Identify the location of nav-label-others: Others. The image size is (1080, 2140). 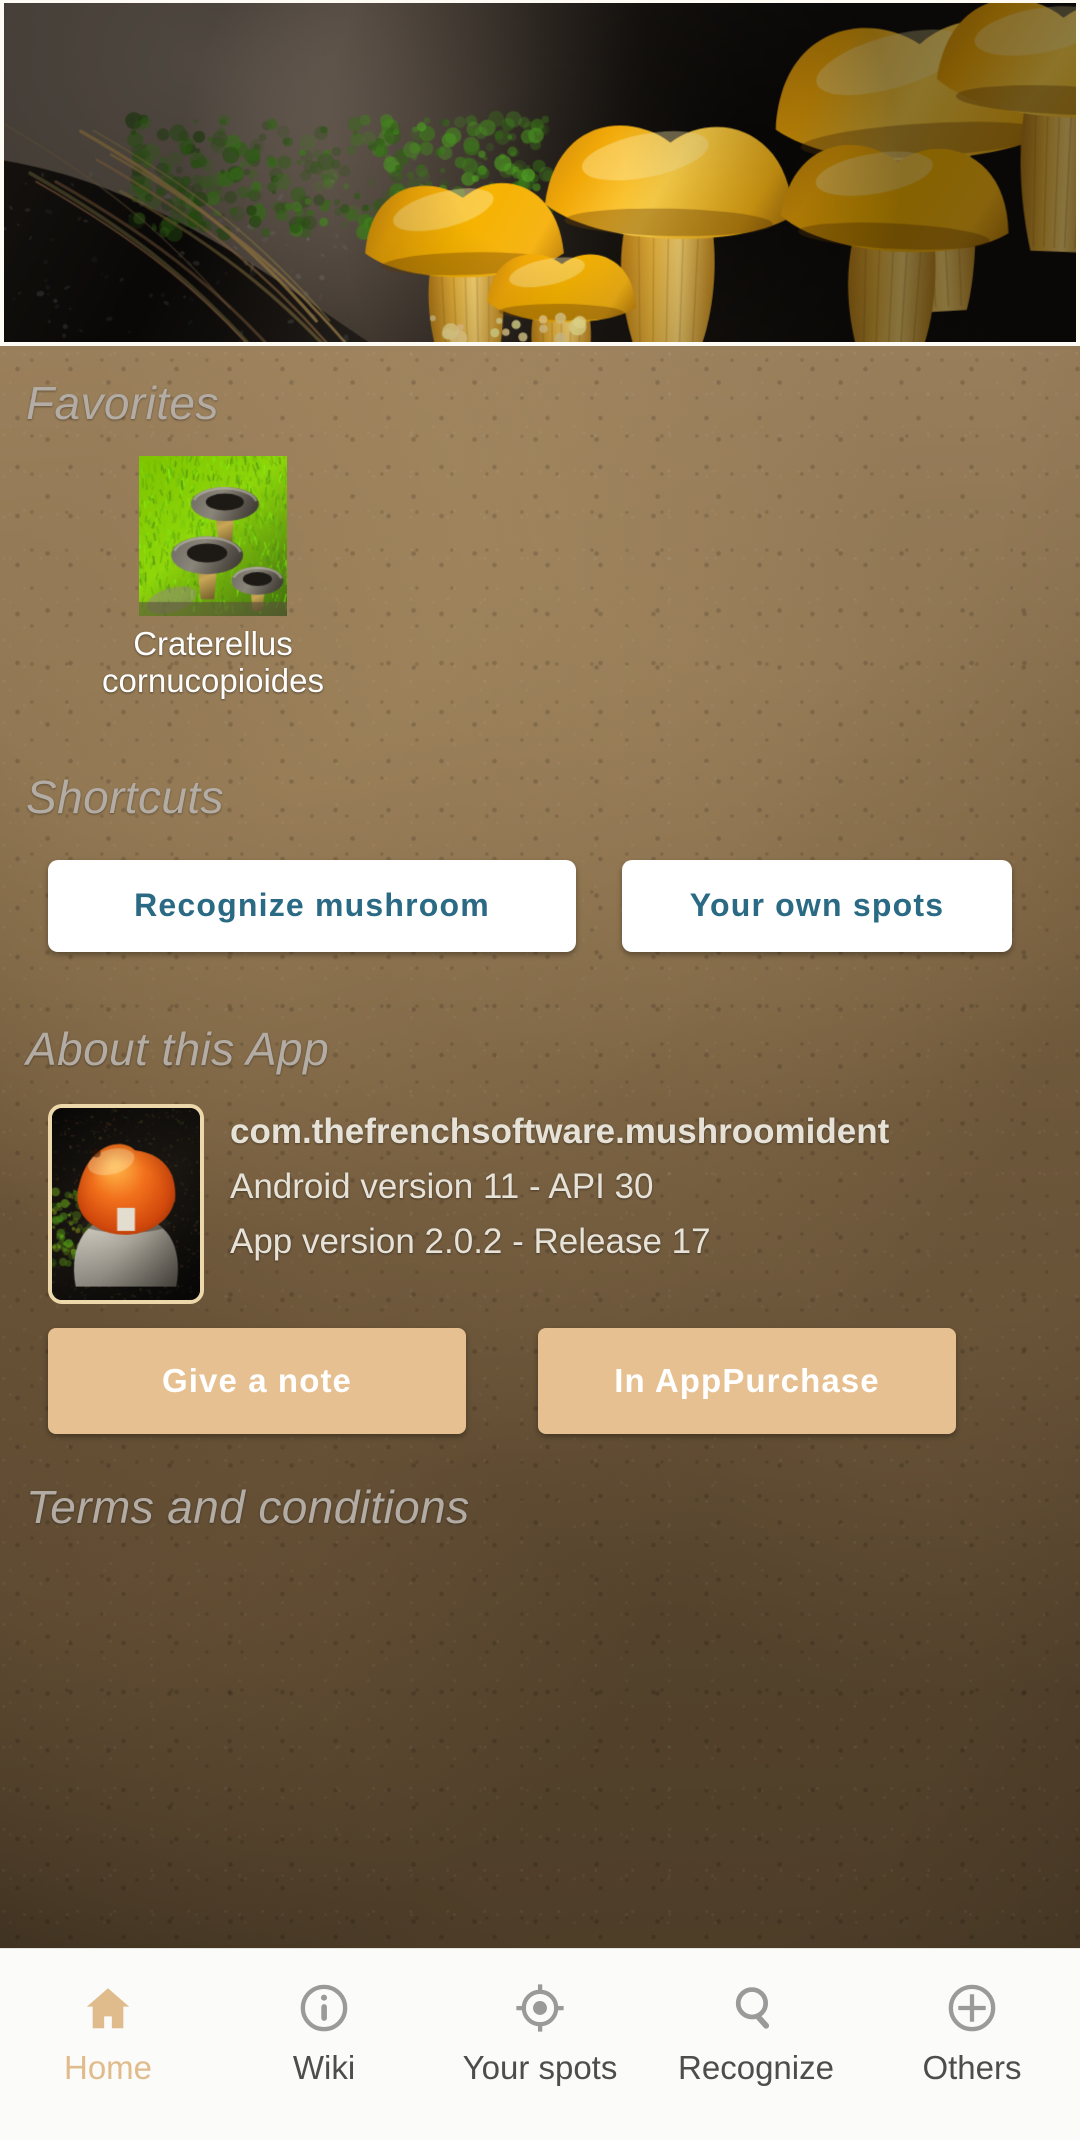
(972, 2067).